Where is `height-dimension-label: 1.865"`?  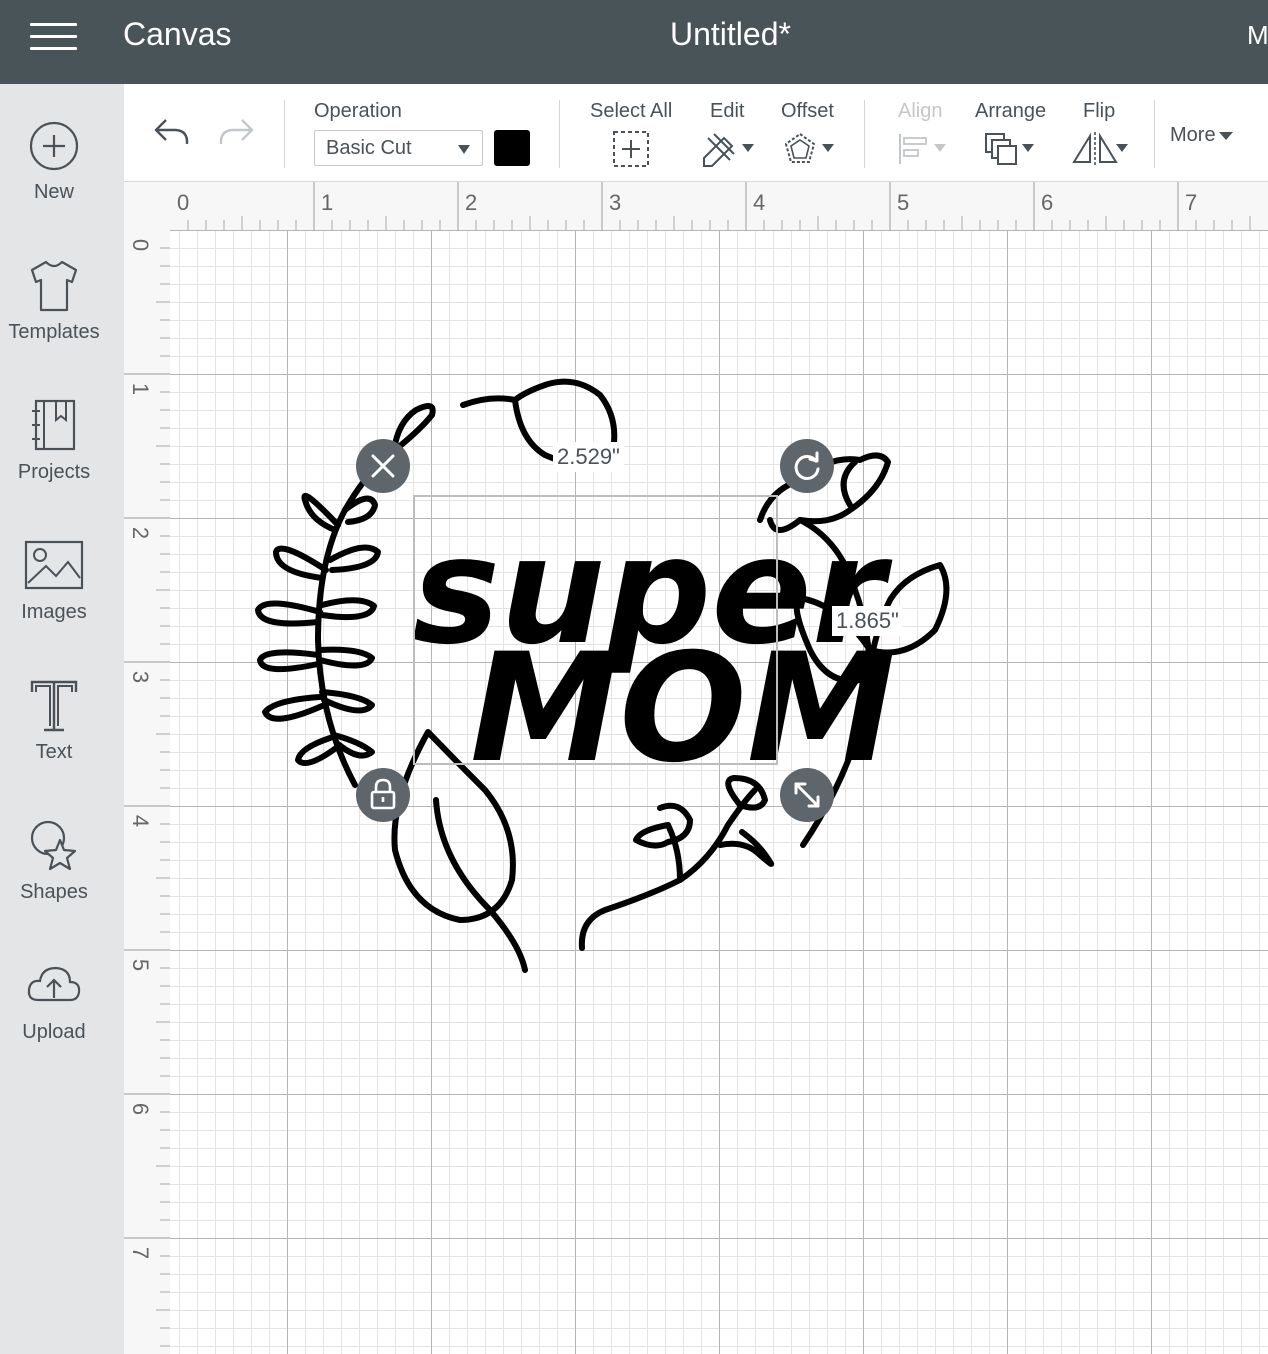 height-dimension-label: 1.865" is located at coordinates (867, 621).